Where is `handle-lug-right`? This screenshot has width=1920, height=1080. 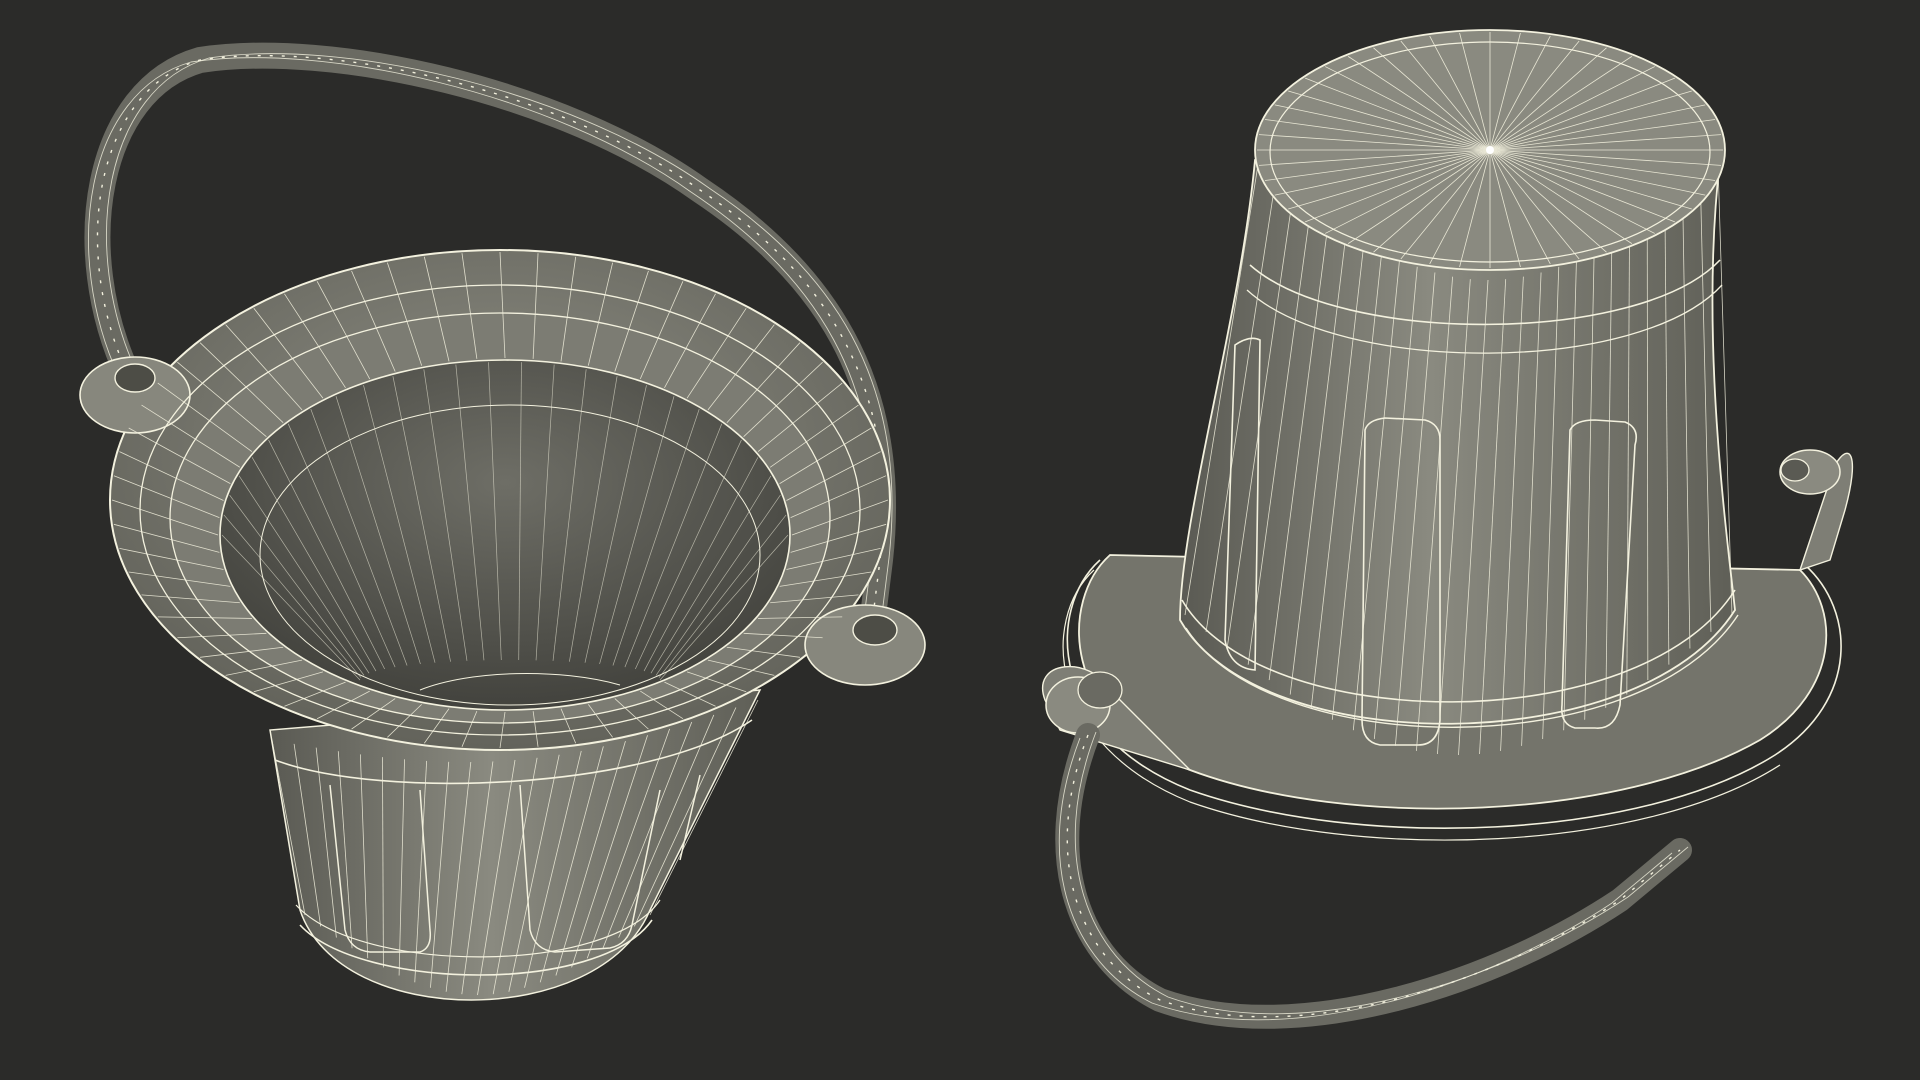 handle-lug-right is located at coordinates (1816, 510).